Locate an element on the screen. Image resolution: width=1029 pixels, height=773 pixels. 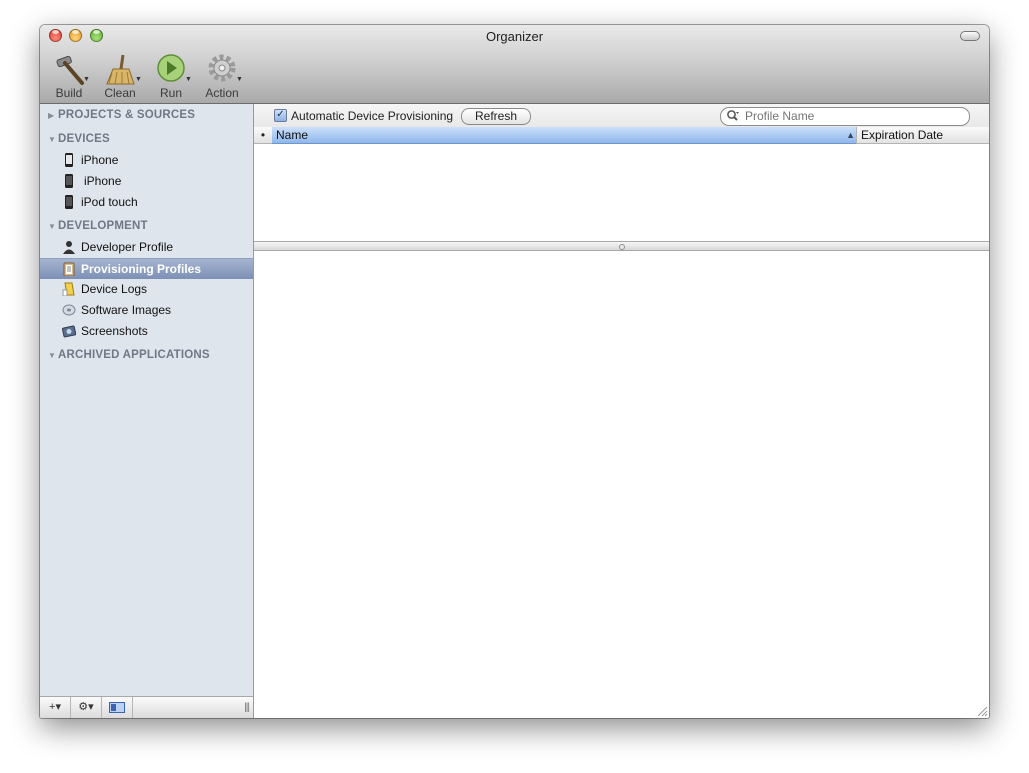
disk-image-icon is located at coordinates (69, 310).